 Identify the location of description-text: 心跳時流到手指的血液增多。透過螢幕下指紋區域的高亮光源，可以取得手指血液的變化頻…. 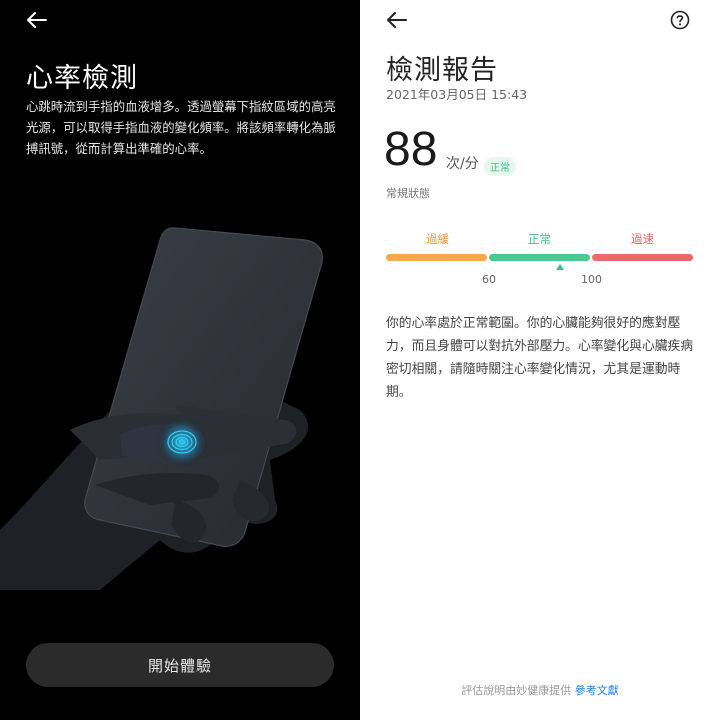
(181, 127).